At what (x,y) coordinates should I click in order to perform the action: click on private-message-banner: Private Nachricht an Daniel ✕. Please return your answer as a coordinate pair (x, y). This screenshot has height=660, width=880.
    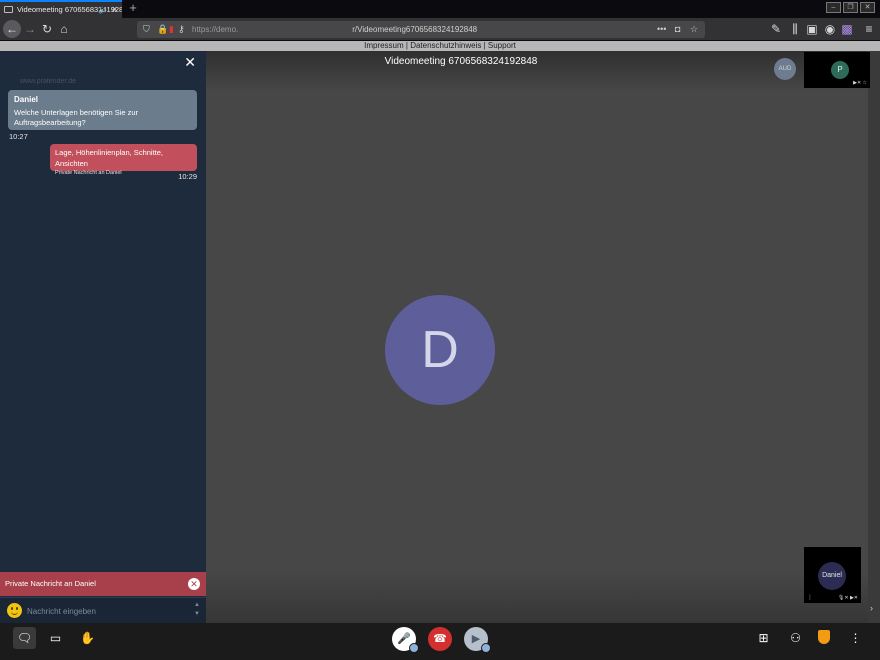
    Looking at the image, I should click on (103, 584).